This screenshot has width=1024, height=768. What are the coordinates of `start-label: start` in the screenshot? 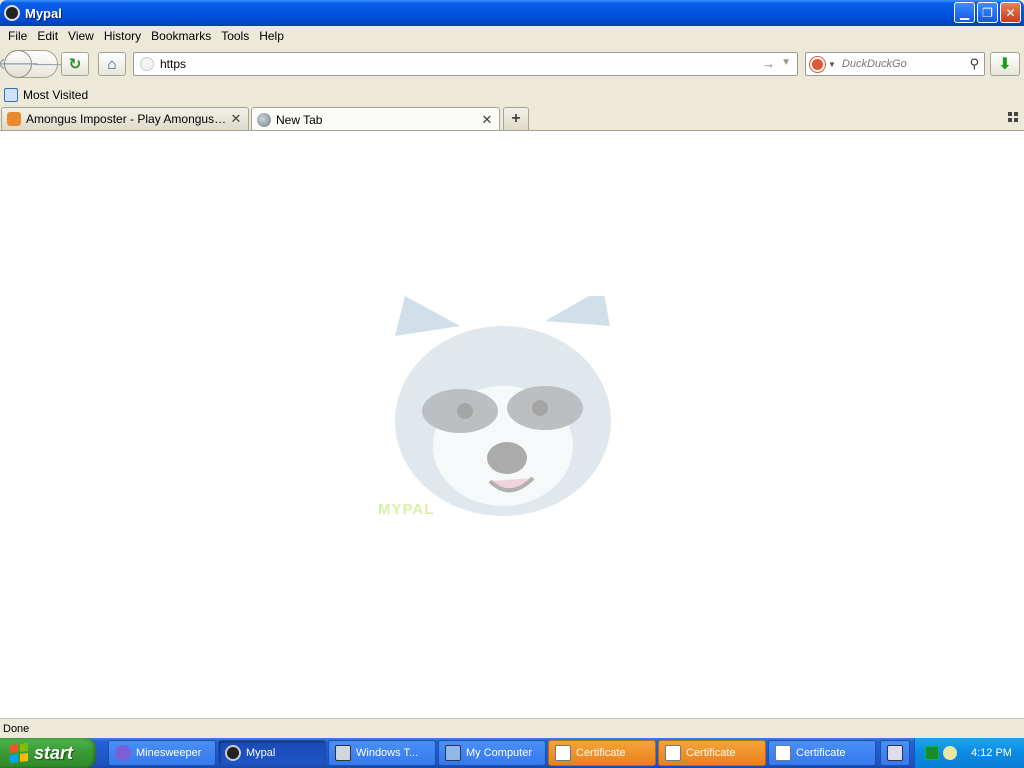 It's located at (54, 752).